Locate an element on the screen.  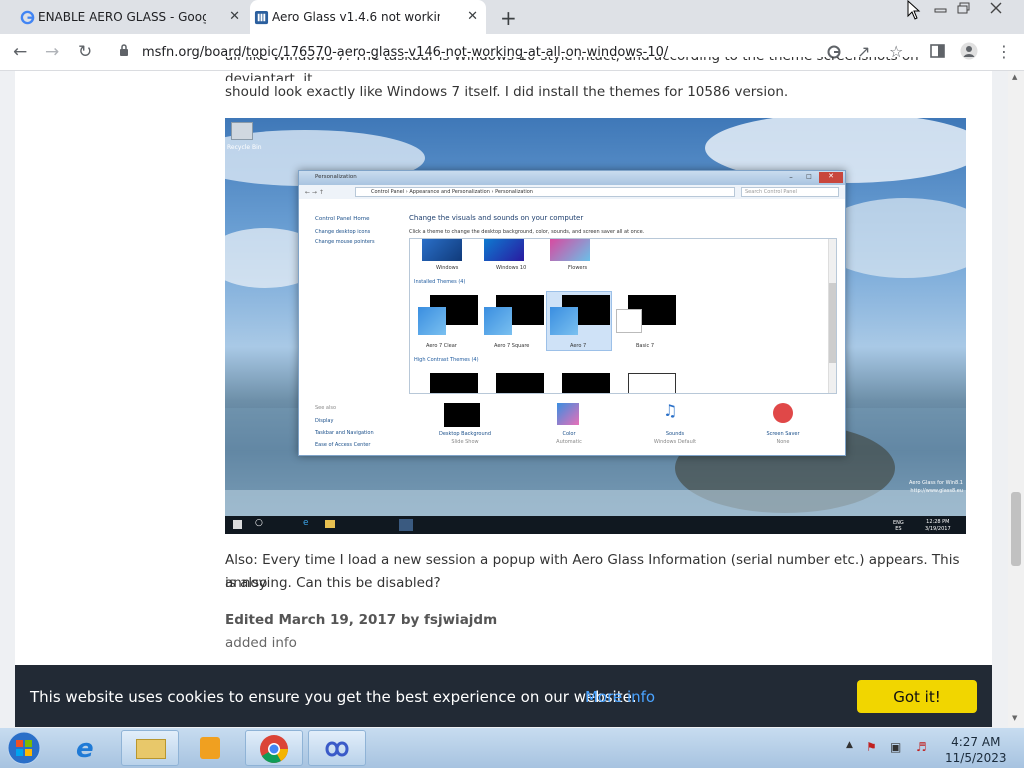
bottom-sublabel: Slide Show is located at coordinates (465, 442).